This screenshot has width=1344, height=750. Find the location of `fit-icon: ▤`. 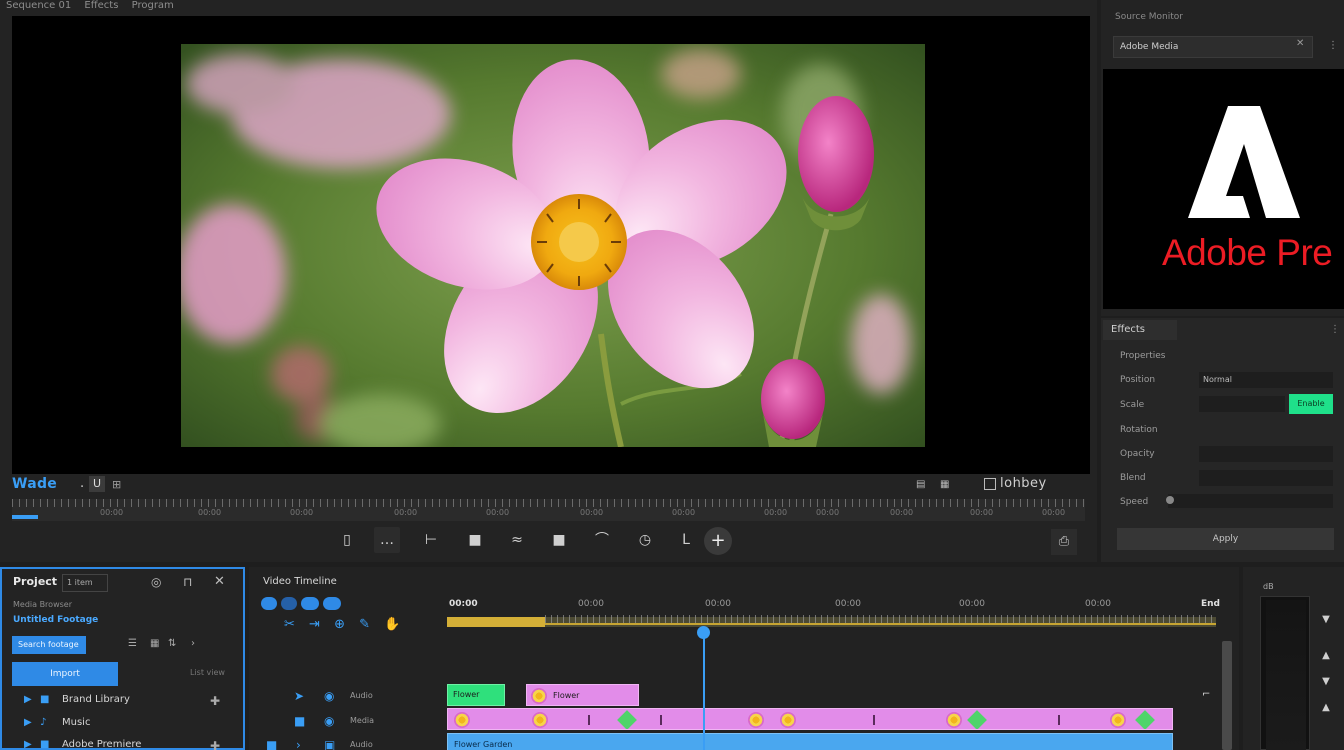

fit-icon: ▤ is located at coordinates (920, 484).